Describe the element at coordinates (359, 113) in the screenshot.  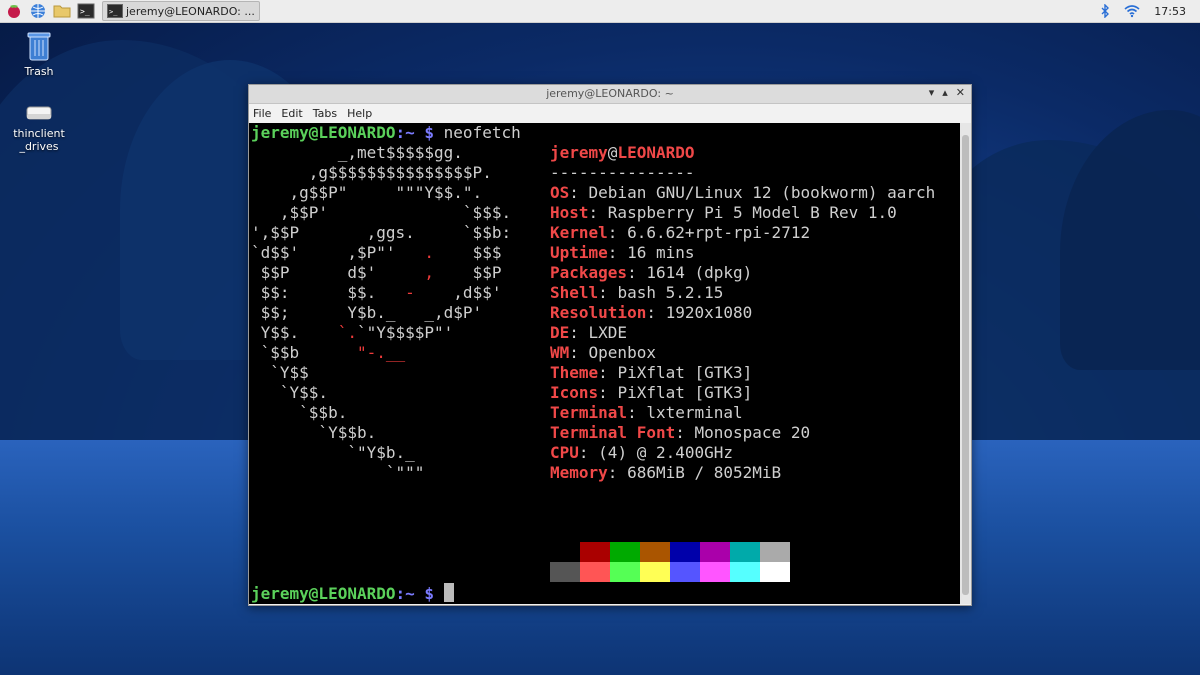
I see `menu-help: Help` at that location.